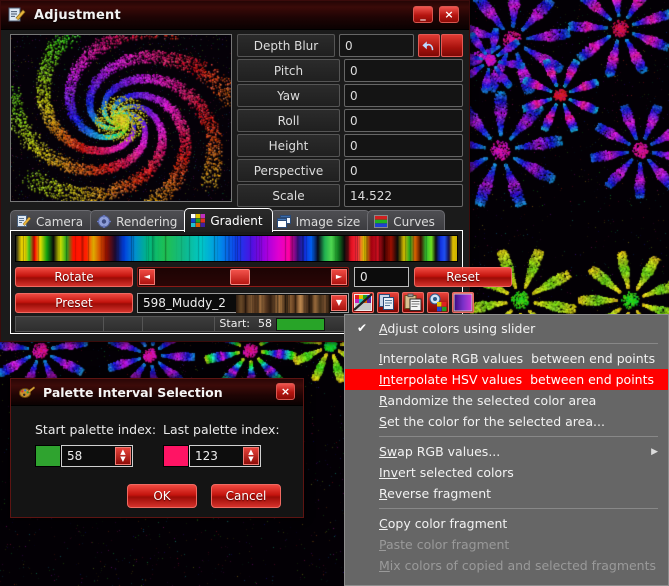  Describe the element at coordinates (288, 195) in the screenshot. I see `param-label: Scale` at that location.